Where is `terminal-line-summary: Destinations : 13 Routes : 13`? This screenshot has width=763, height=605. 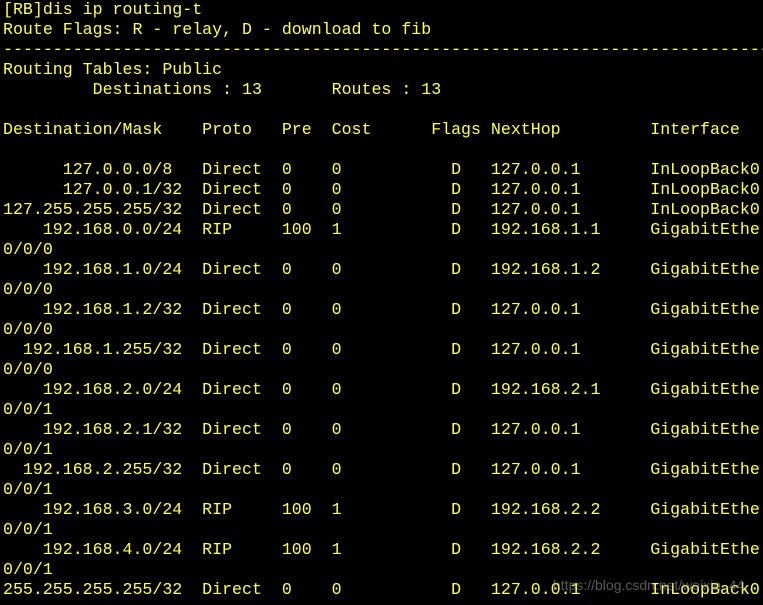 terminal-line-summary: Destinations : 13 Routes : 13 is located at coordinates (222, 89).